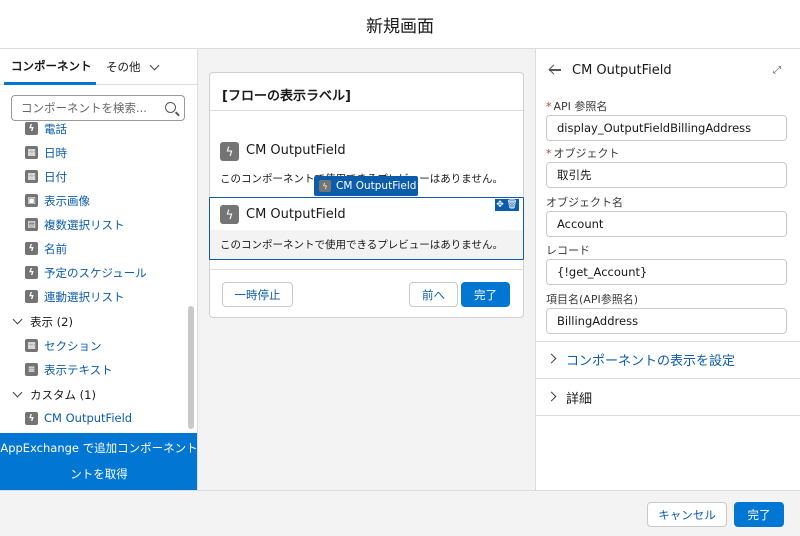 Image resolution: width=800 pixels, height=536 pixels. I want to click on api-name-field: display_OutputFieldBillingAddress, so click(666, 128).